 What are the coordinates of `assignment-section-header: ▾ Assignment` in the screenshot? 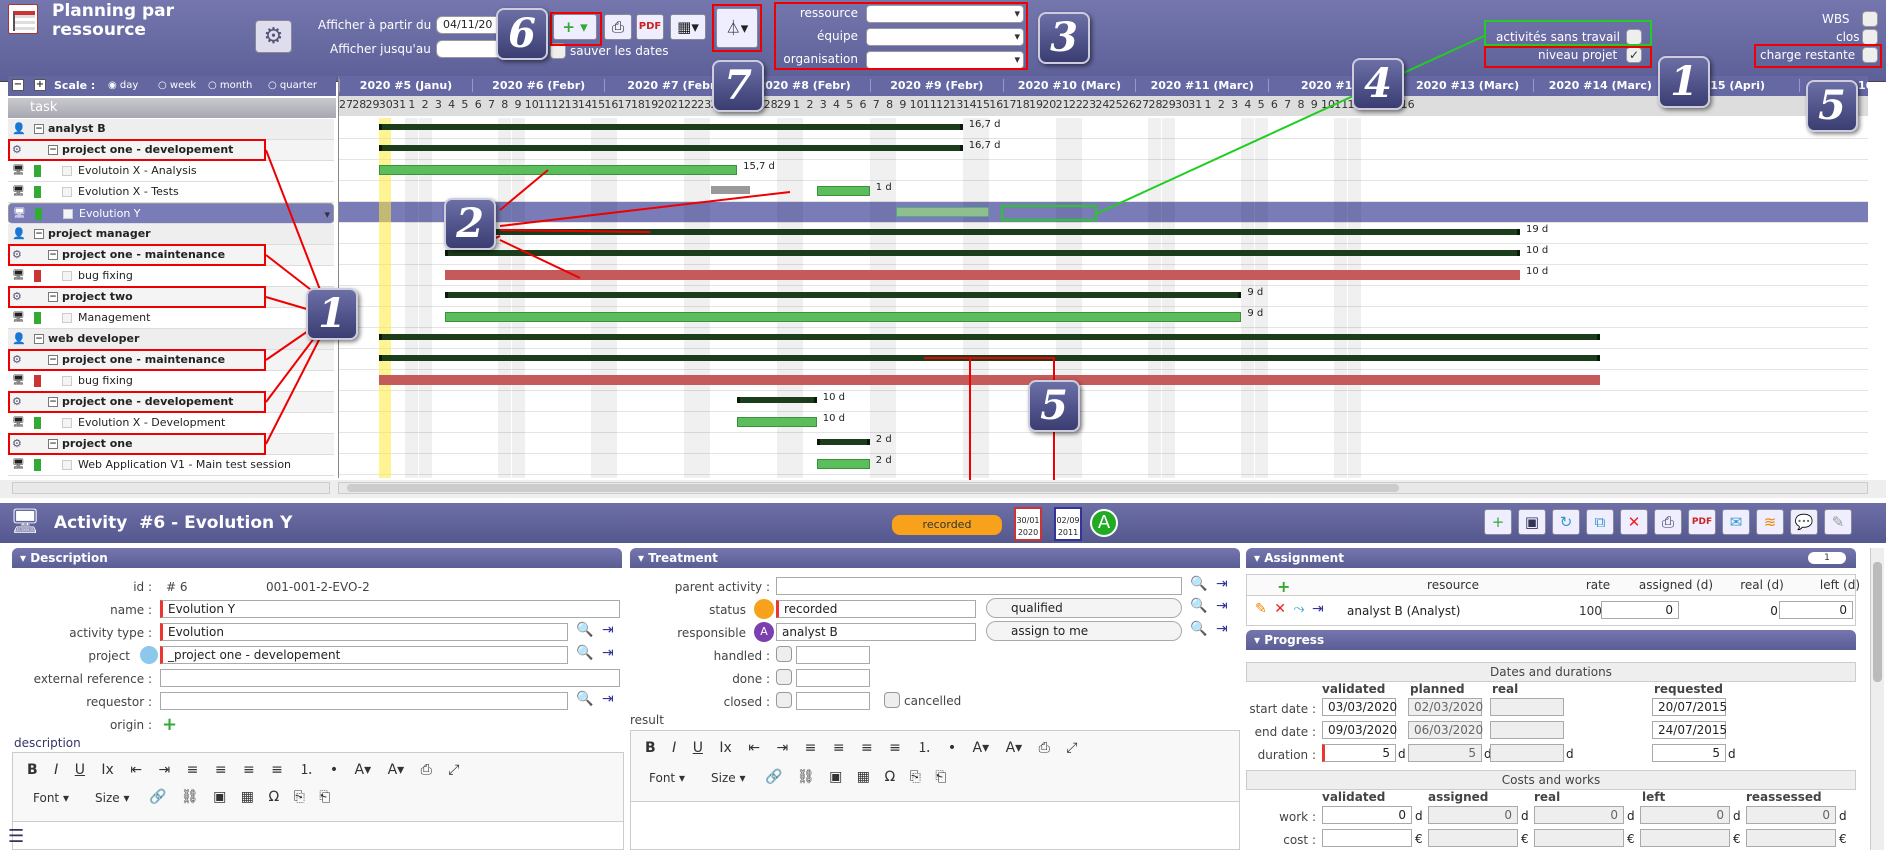 It's located at (1551, 558).